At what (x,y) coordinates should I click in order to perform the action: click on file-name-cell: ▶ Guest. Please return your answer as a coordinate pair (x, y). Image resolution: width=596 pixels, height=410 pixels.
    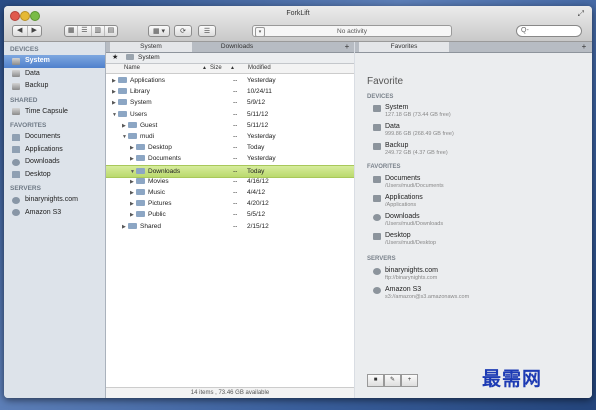
    Looking at the image, I should click on (139, 126).